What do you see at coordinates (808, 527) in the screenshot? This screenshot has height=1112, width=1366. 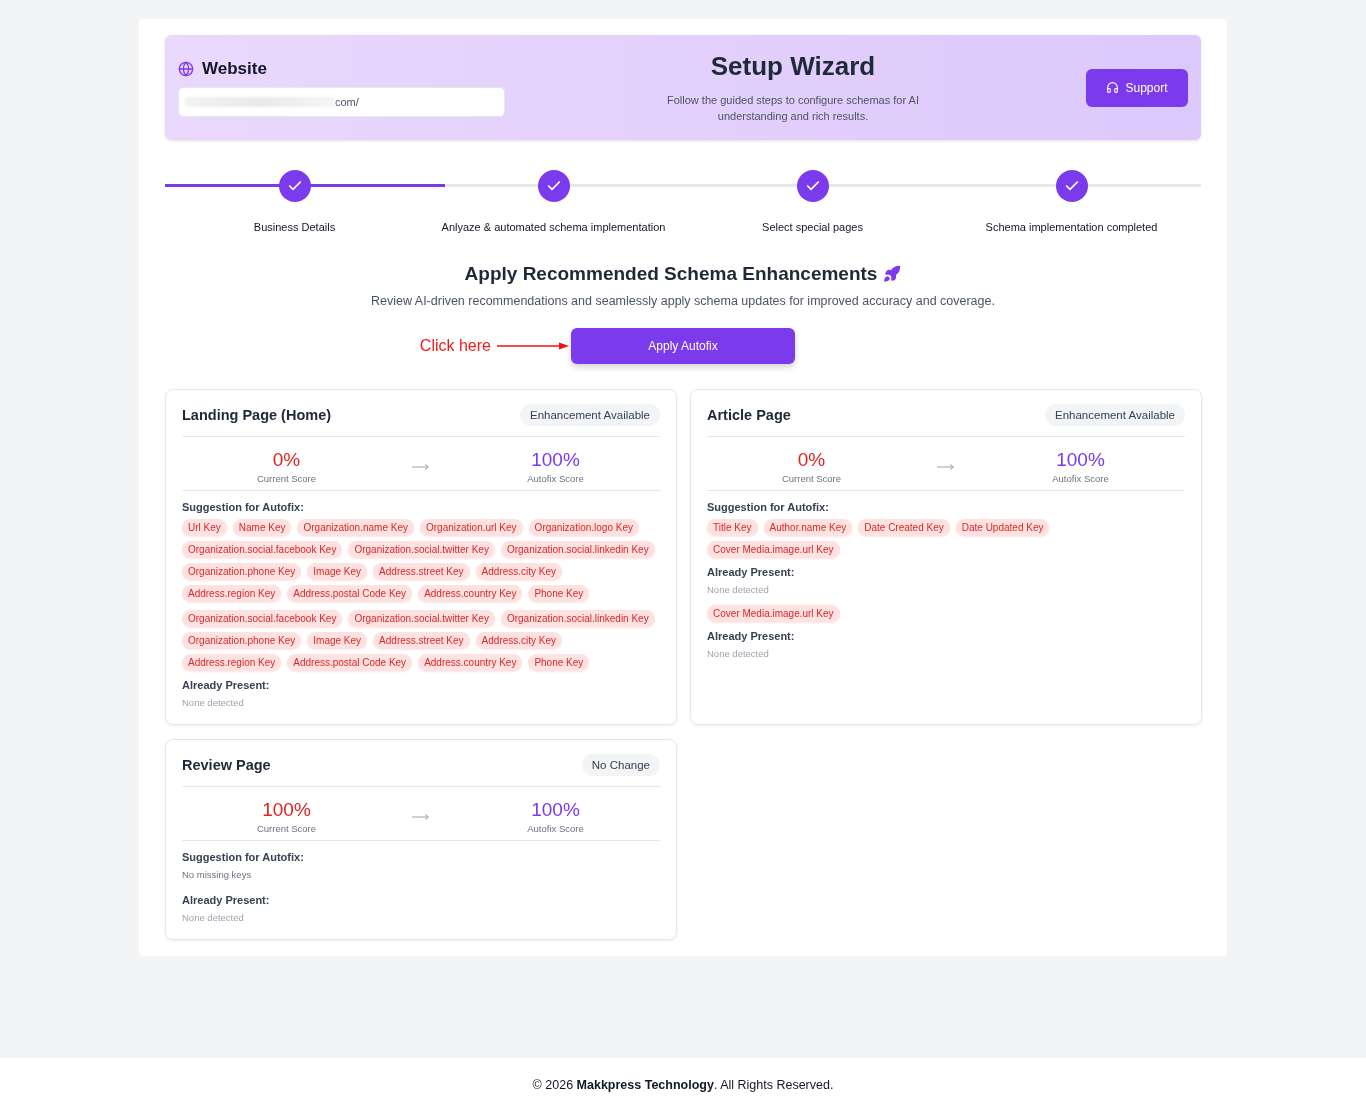 I see `key-tag: Author.name Key` at bounding box center [808, 527].